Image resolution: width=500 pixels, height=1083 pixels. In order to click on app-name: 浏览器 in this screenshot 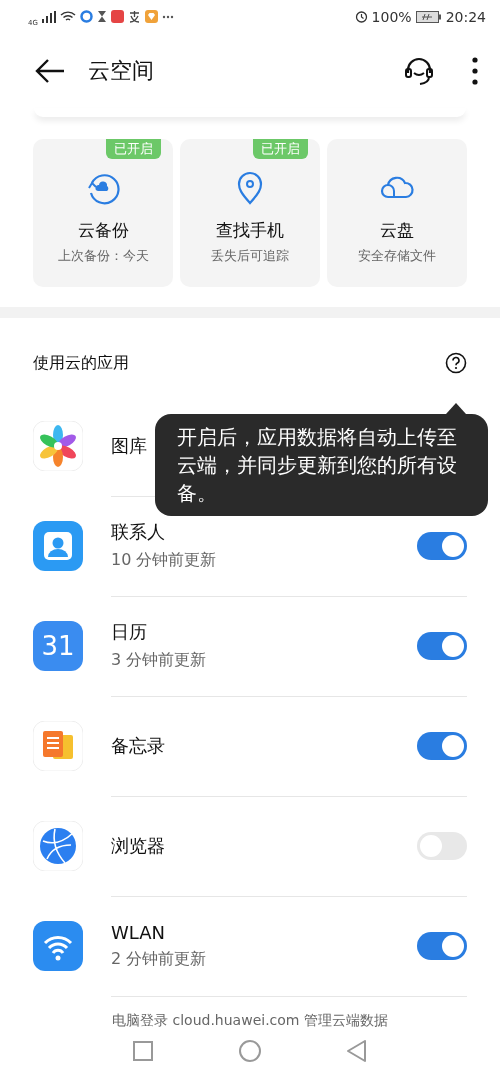, I will do `click(138, 845)`.